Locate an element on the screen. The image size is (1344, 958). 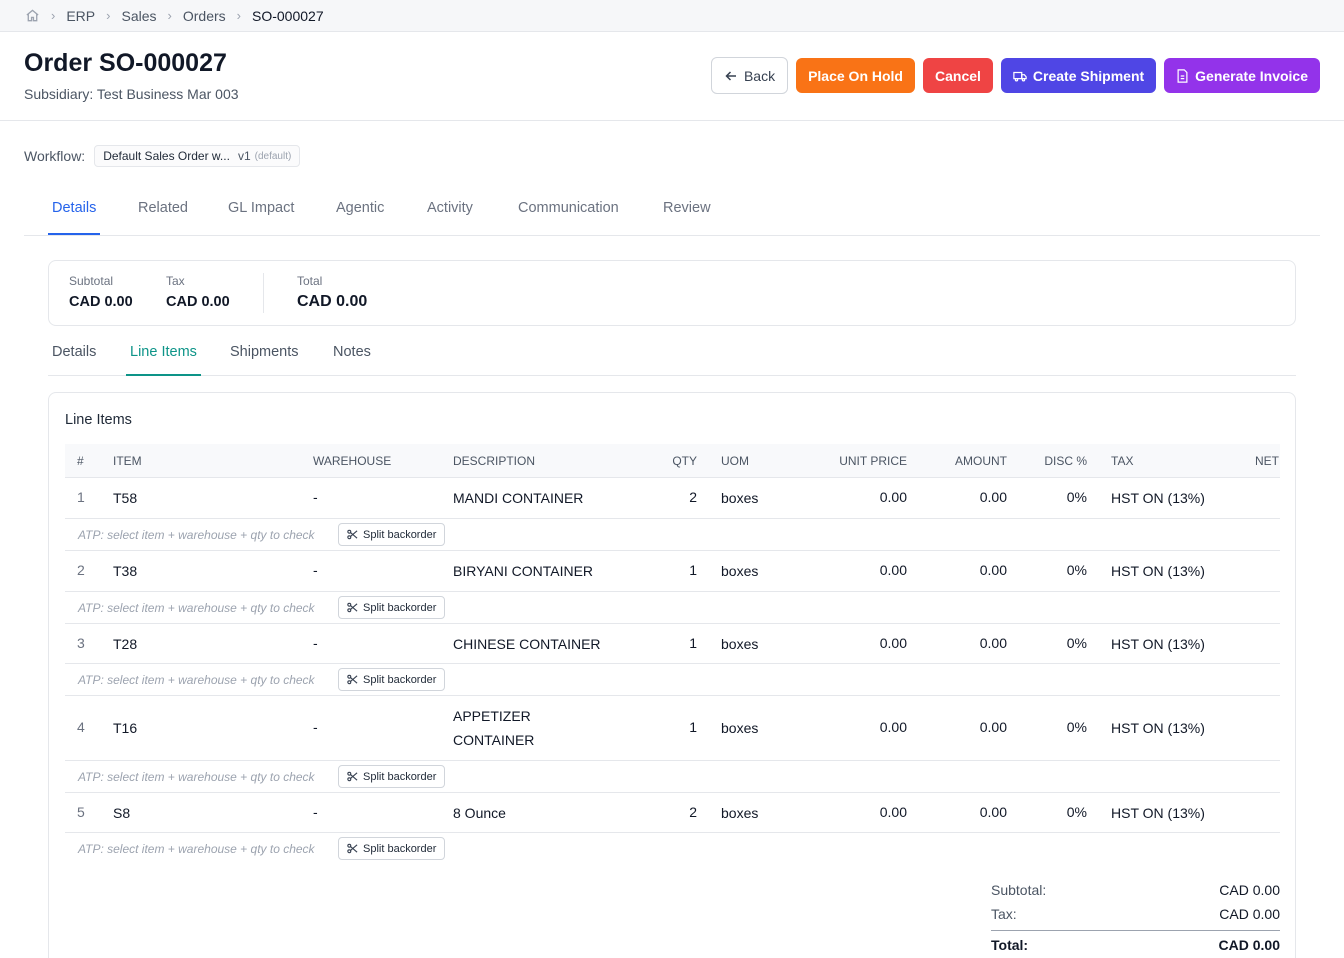
page-title: Order SO-000027 is located at coordinates (125, 63).